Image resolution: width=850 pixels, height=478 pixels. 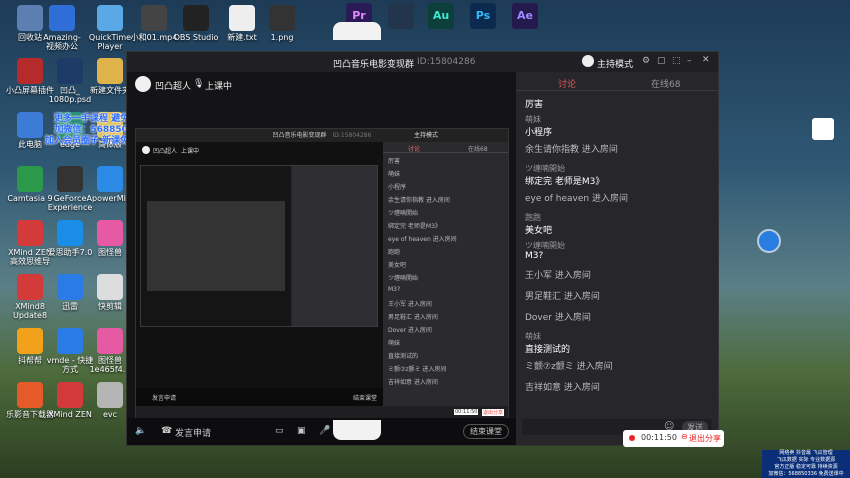 What do you see at coordinates (357, 31) in the screenshot?
I see `phone-frame-top` at bounding box center [357, 31].